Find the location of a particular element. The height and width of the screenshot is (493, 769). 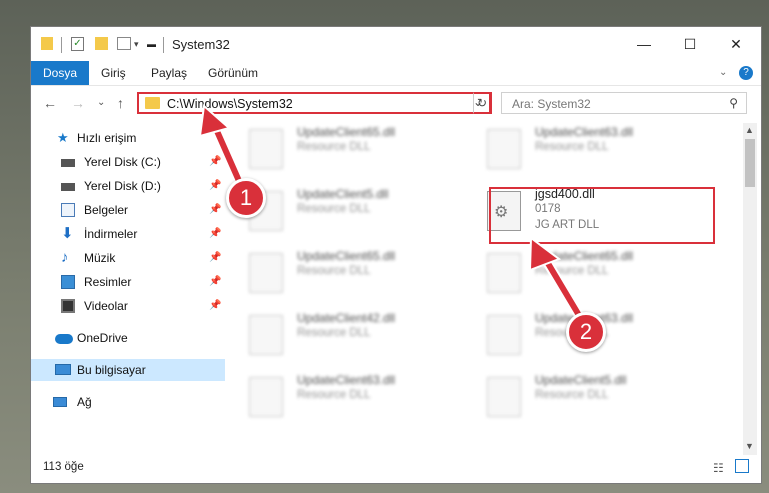

step-badge-2: 2 is located at coordinates (586, 332).